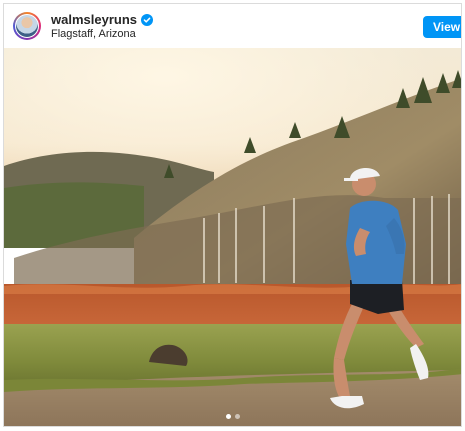  I want to click on carousel-dot, so click(237, 416).